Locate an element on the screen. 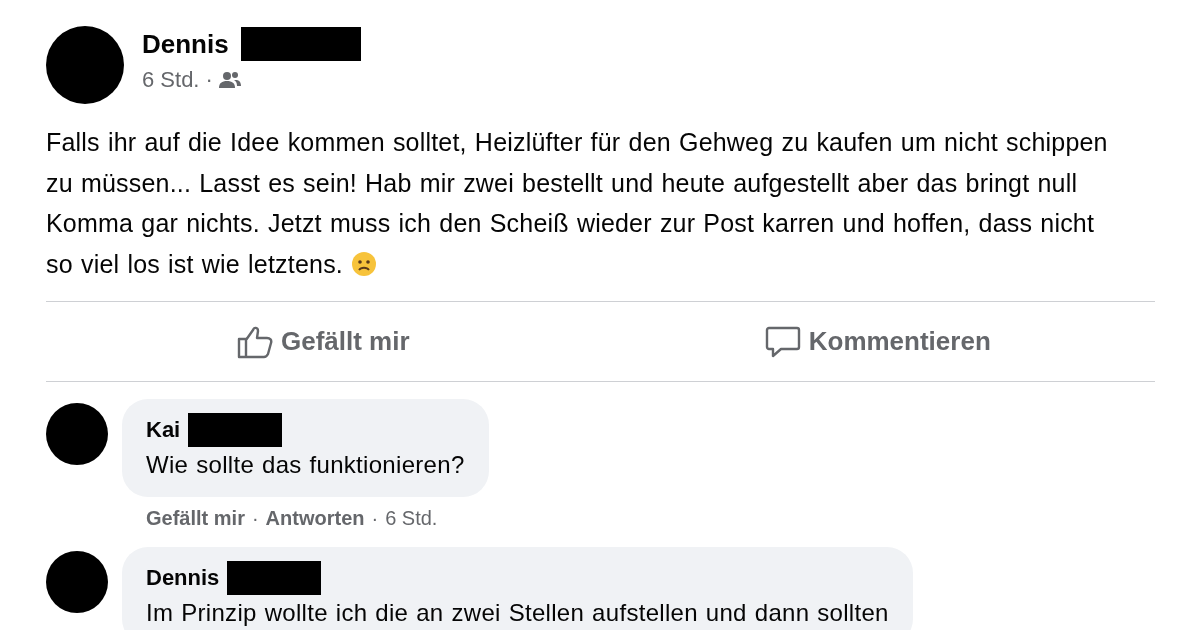 The image size is (1200, 630). friends-icon is located at coordinates (229, 80).